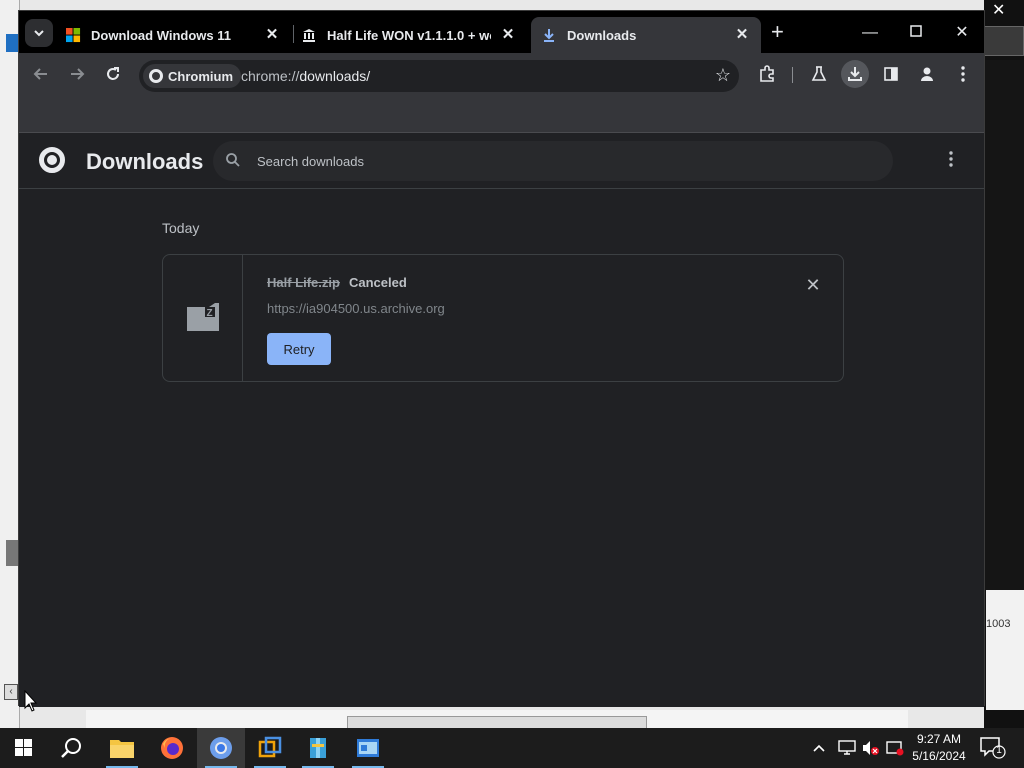 This screenshot has width=1024, height=768. I want to click on background-close-icon: ✕, so click(998, 10).